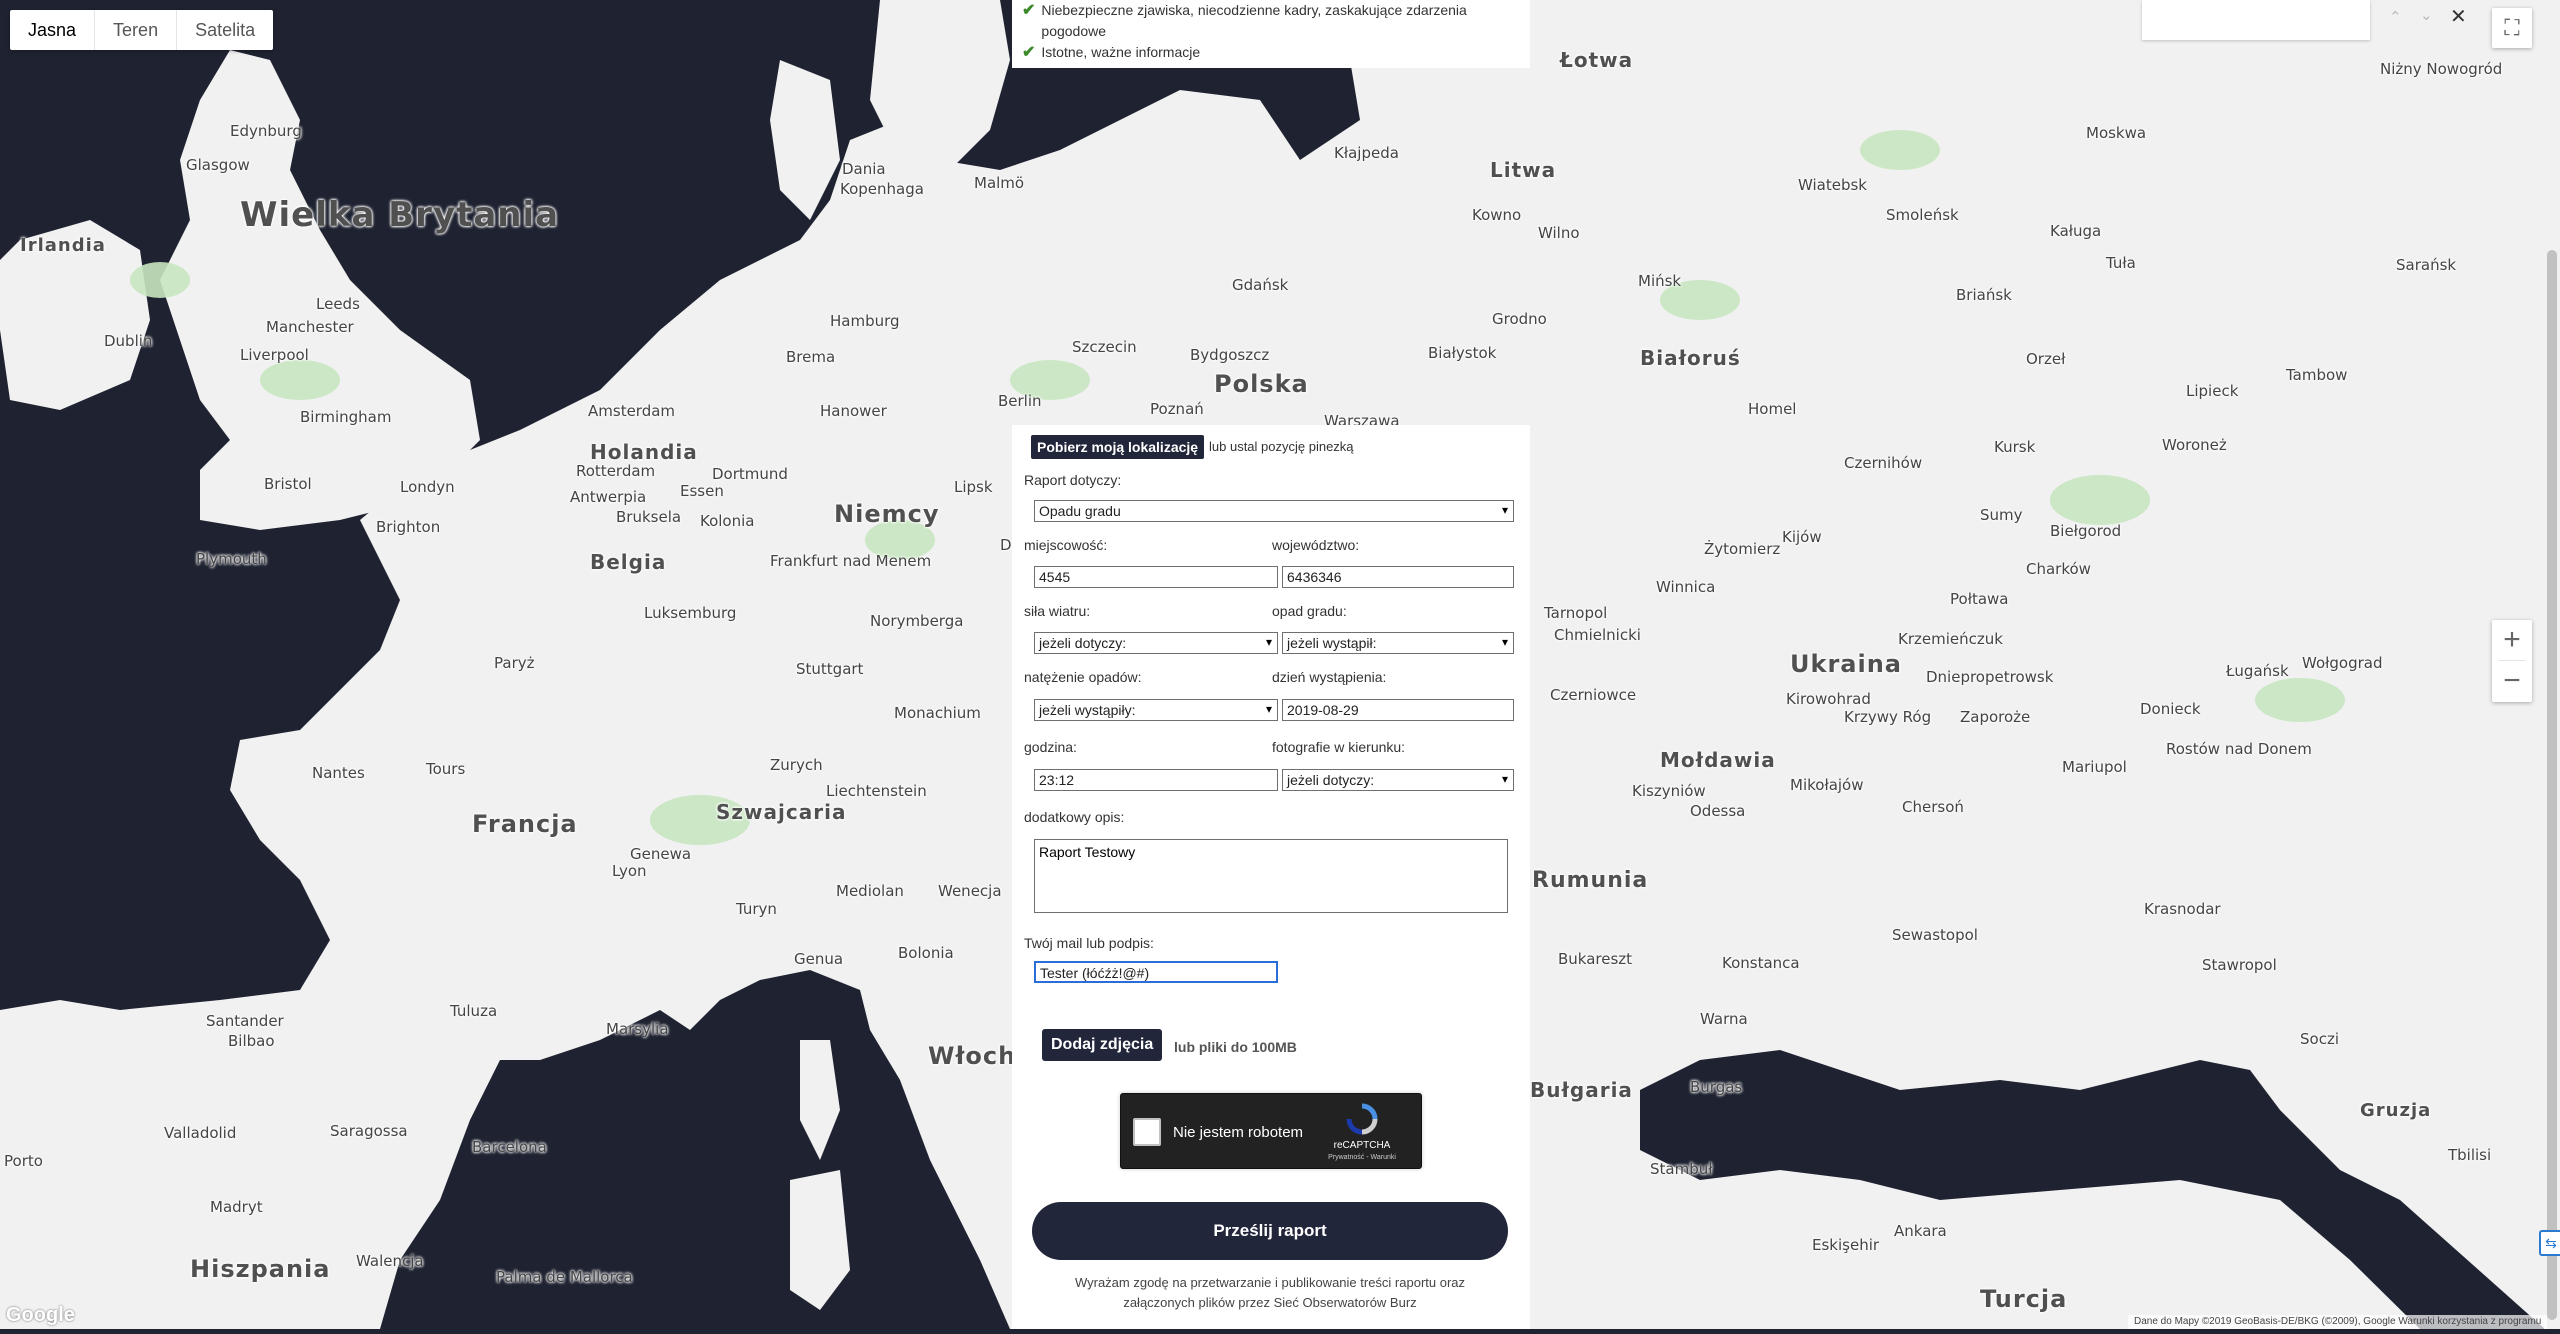 Image resolution: width=2560 pixels, height=1334 pixels. Describe the element at coordinates (1274, 511) in the screenshot. I see `report-select: Opadu gradu` at that location.